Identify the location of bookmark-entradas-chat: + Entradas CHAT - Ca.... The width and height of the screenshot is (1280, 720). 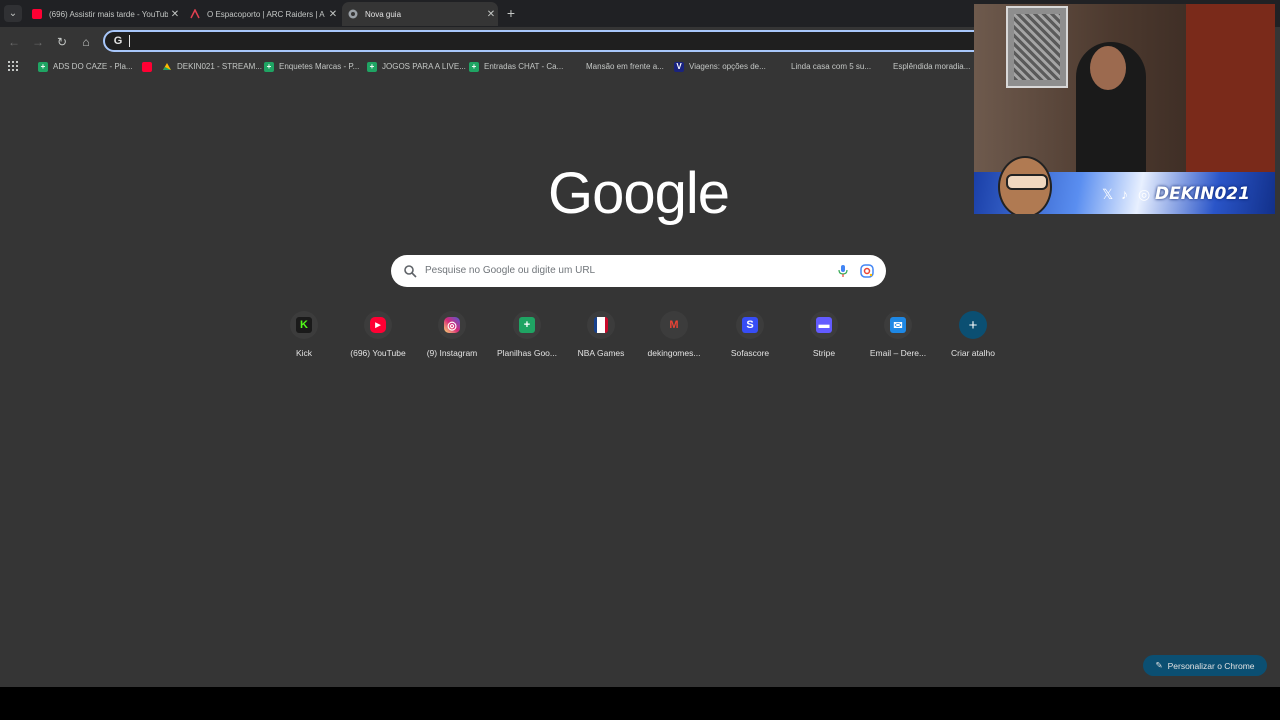
(516, 66).